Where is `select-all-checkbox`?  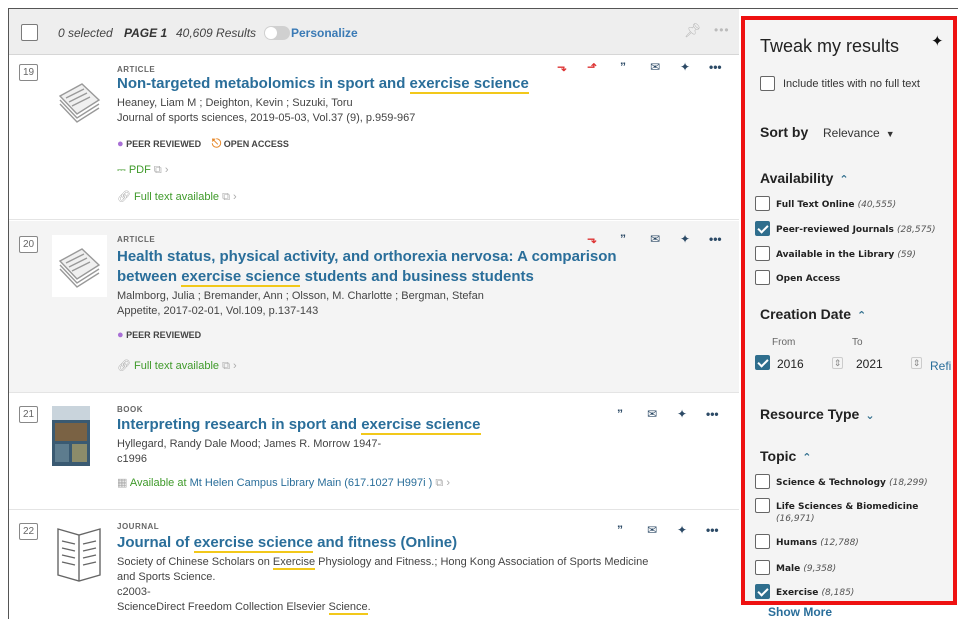 select-all-checkbox is located at coordinates (29, 32).